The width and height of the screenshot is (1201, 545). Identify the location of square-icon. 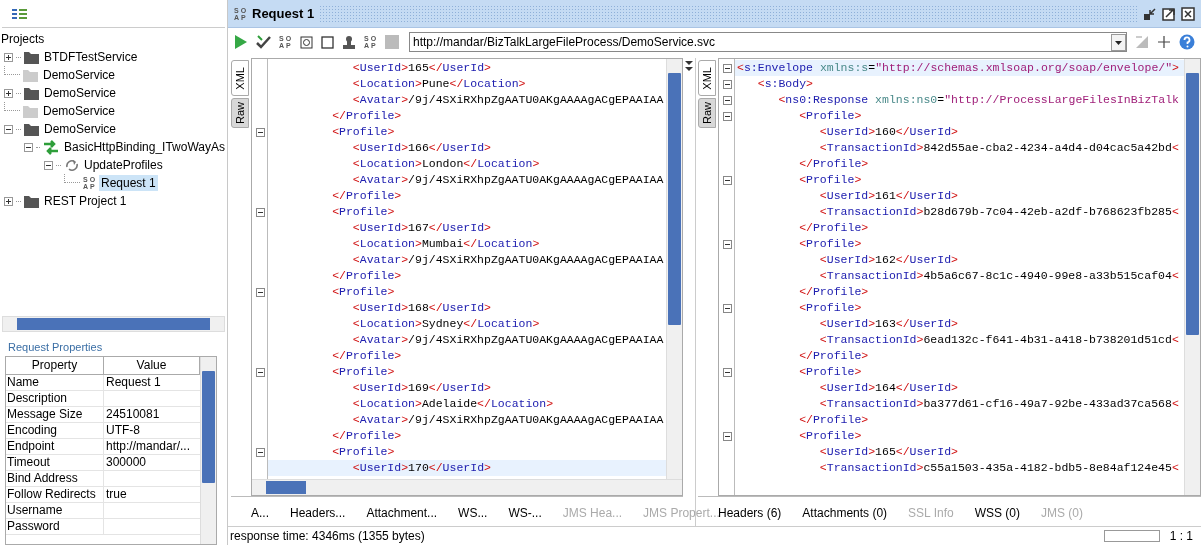
(327, 42).